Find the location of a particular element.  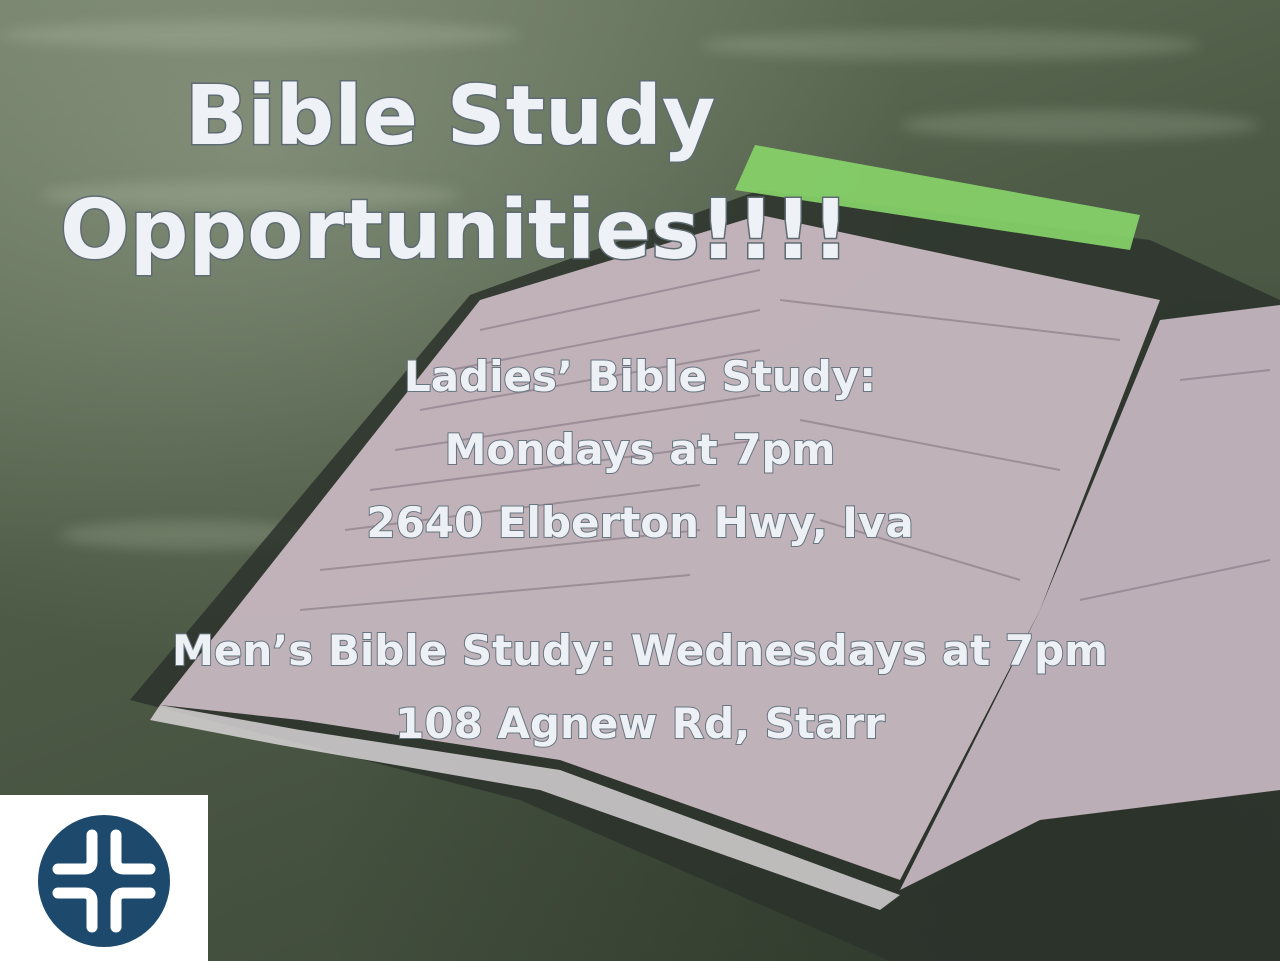

mens-study-heading: Men’s Bible Study: Wednesdays at 7pm is located at coordinates (640, 650).